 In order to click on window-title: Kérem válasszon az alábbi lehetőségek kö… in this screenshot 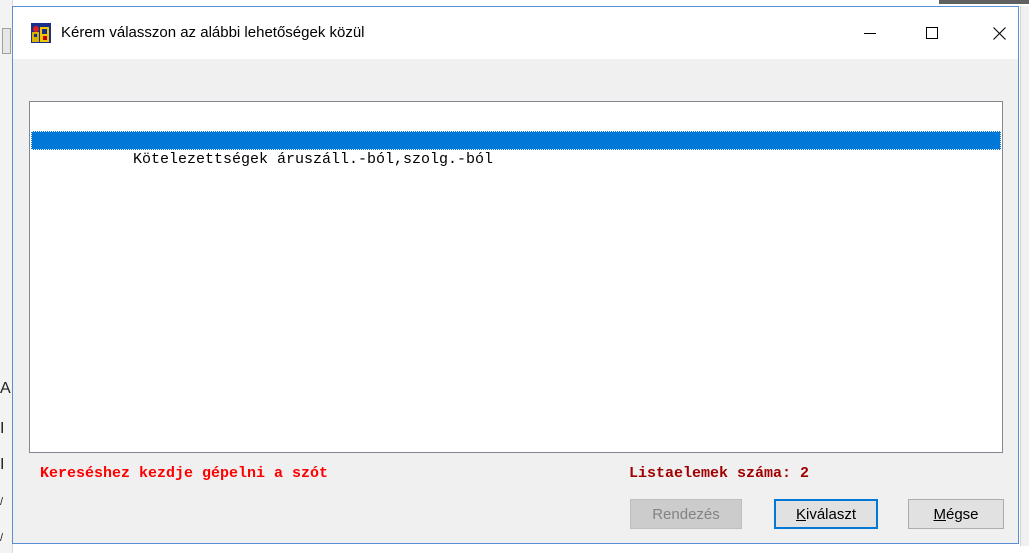, I will do `click(213, 32)`.